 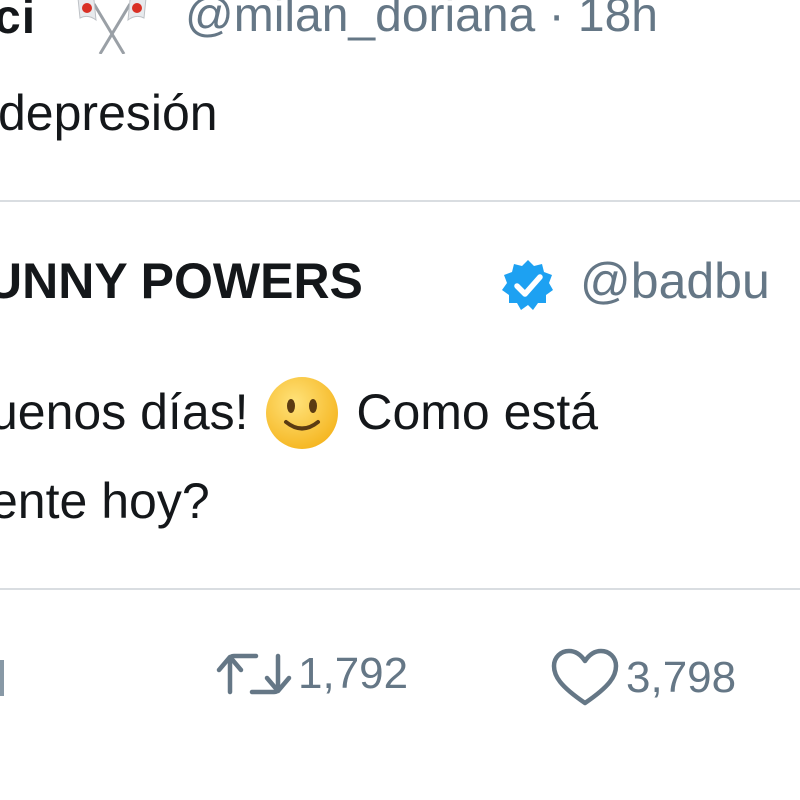 What do you see at coordinates (181, 281) in the screenshot?
I see `quoted-display-name: UNNY POWERS` at bounding box center [181, 281].